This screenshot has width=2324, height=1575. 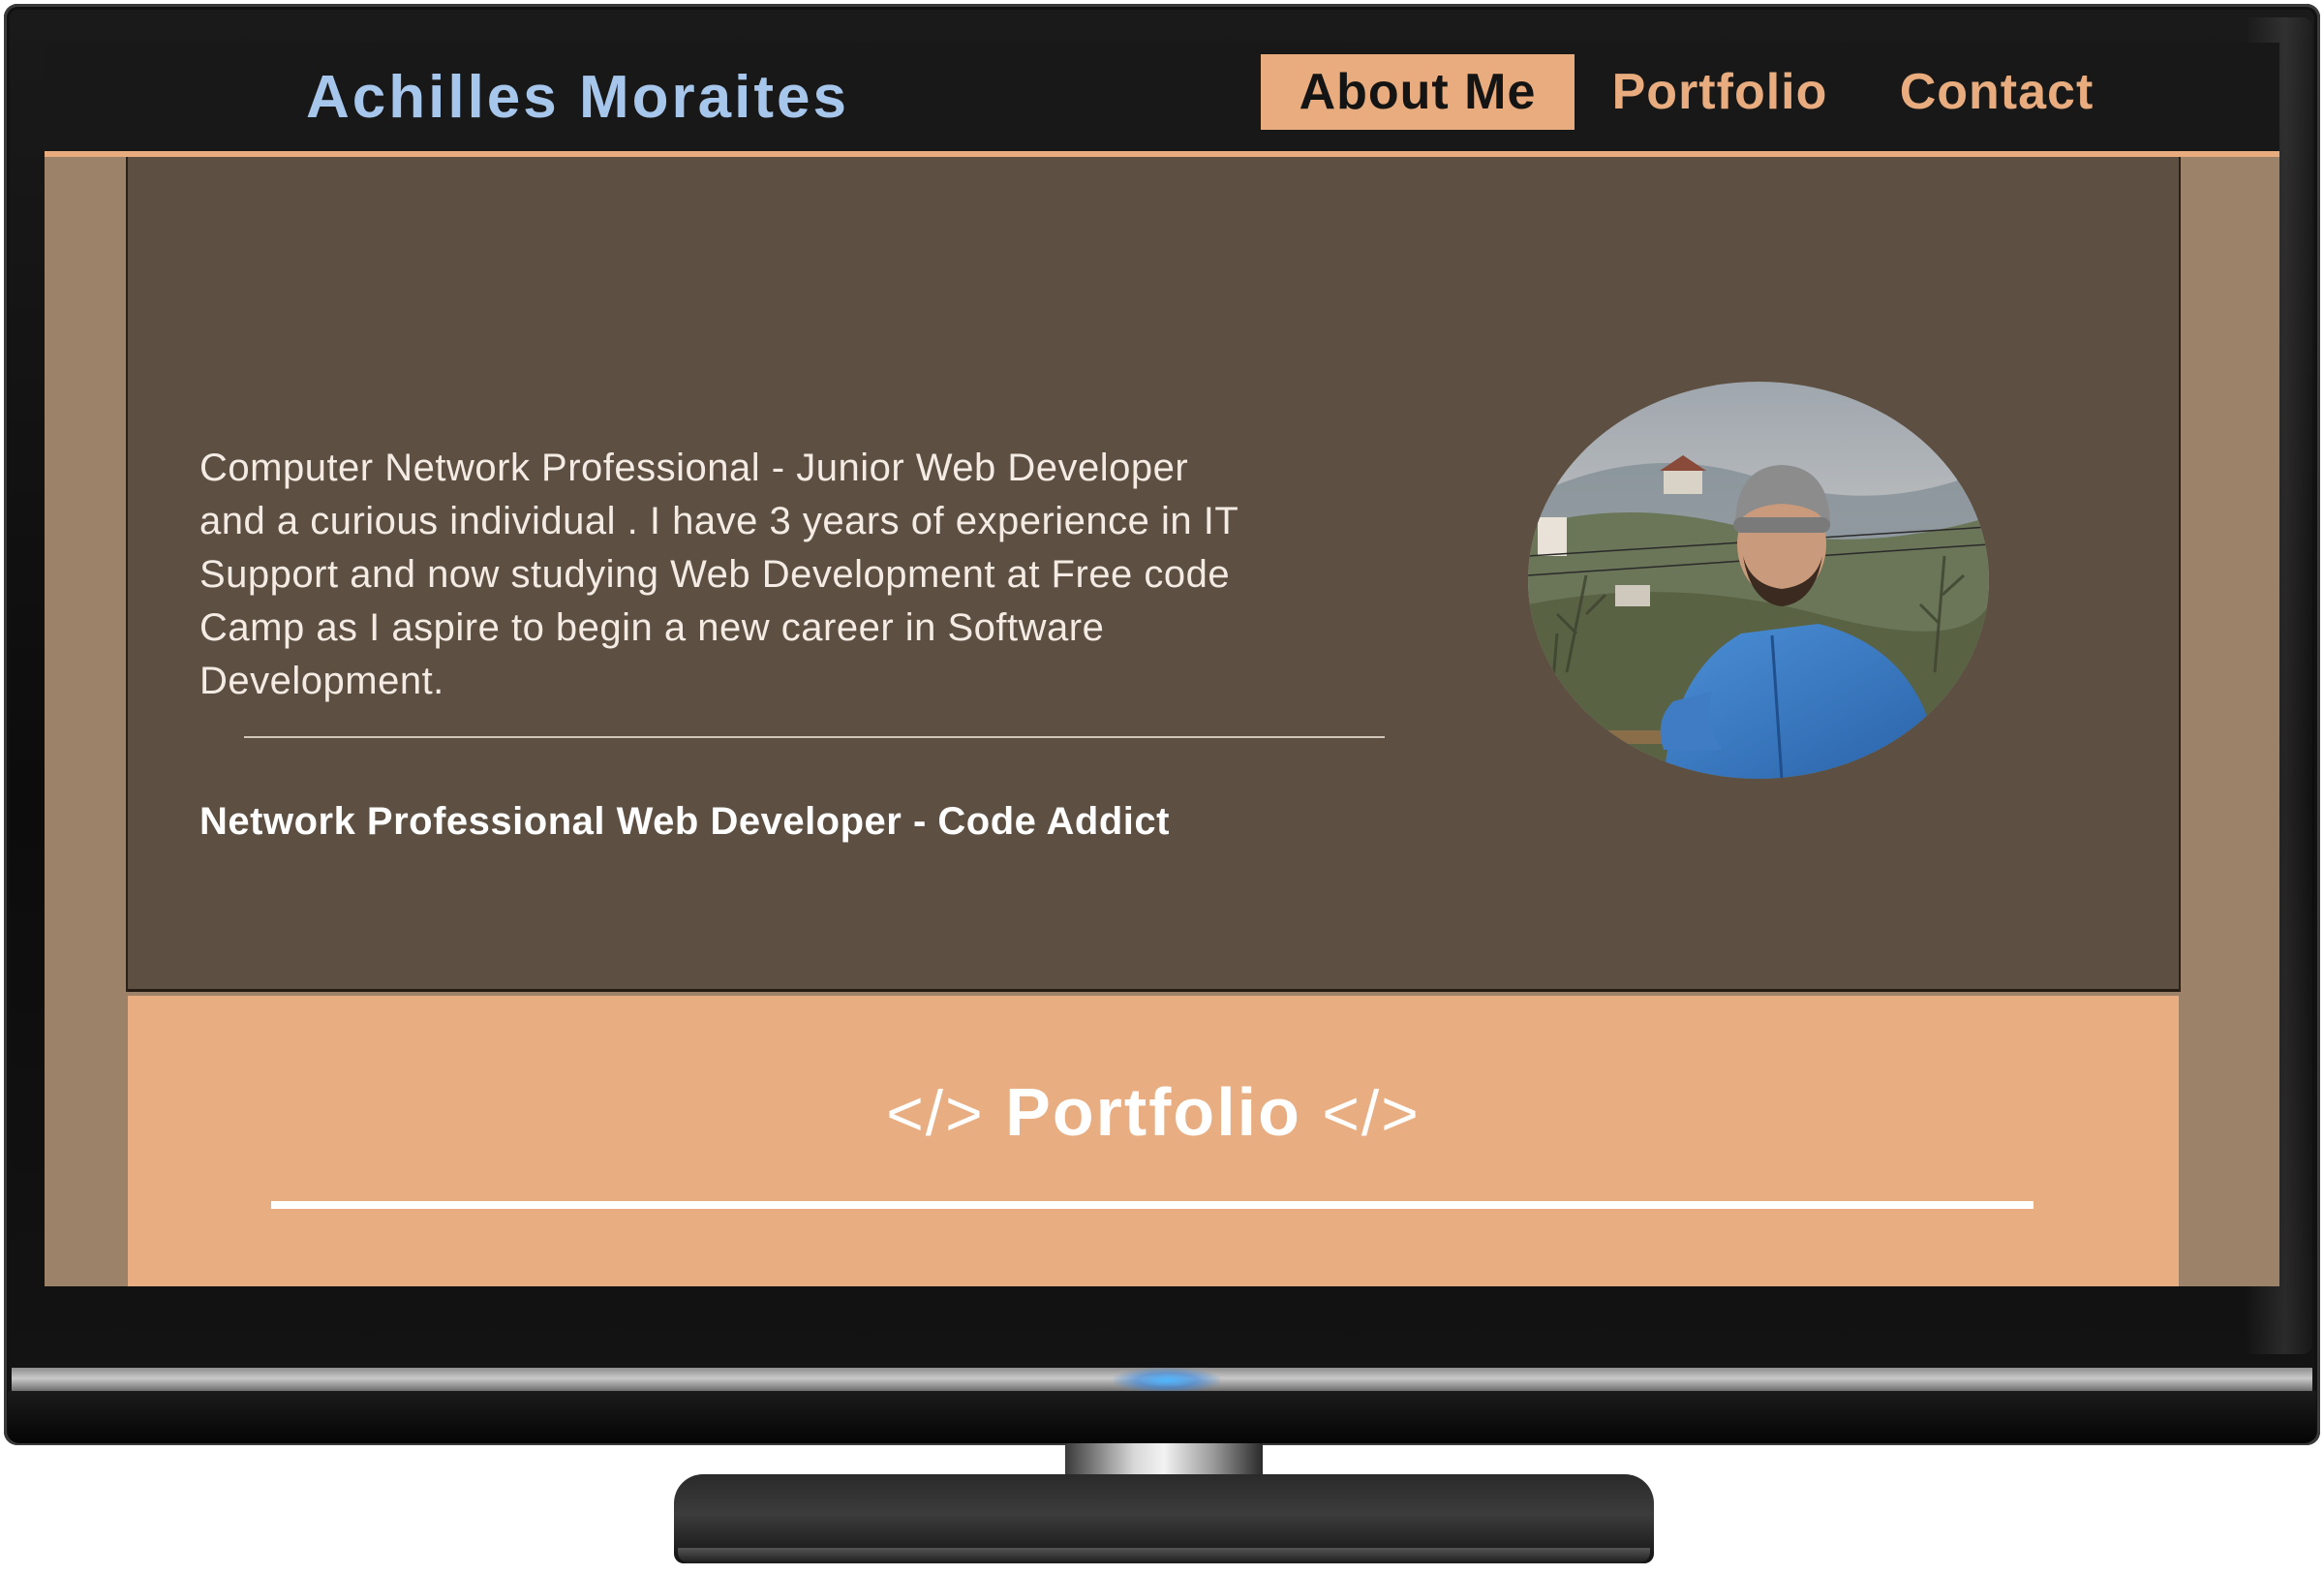 What do you see at coordinates (1167, 1380) in the screenshot?
I see `power-led-icon` at bounding box center [1167, 1380].